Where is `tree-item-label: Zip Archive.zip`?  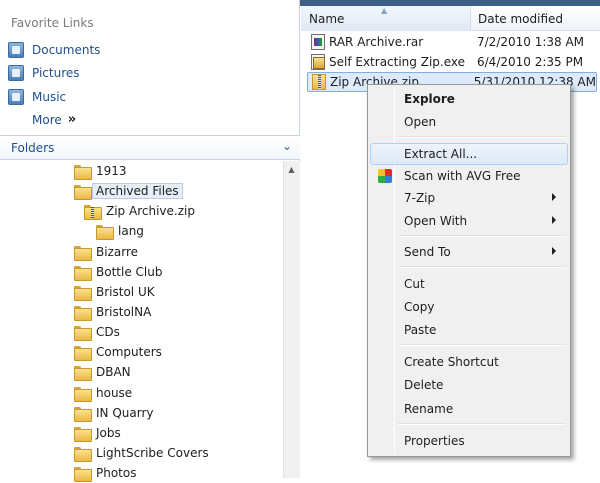
tree-item-label: Zip Archive.zip is located at coordinates (150, 211).